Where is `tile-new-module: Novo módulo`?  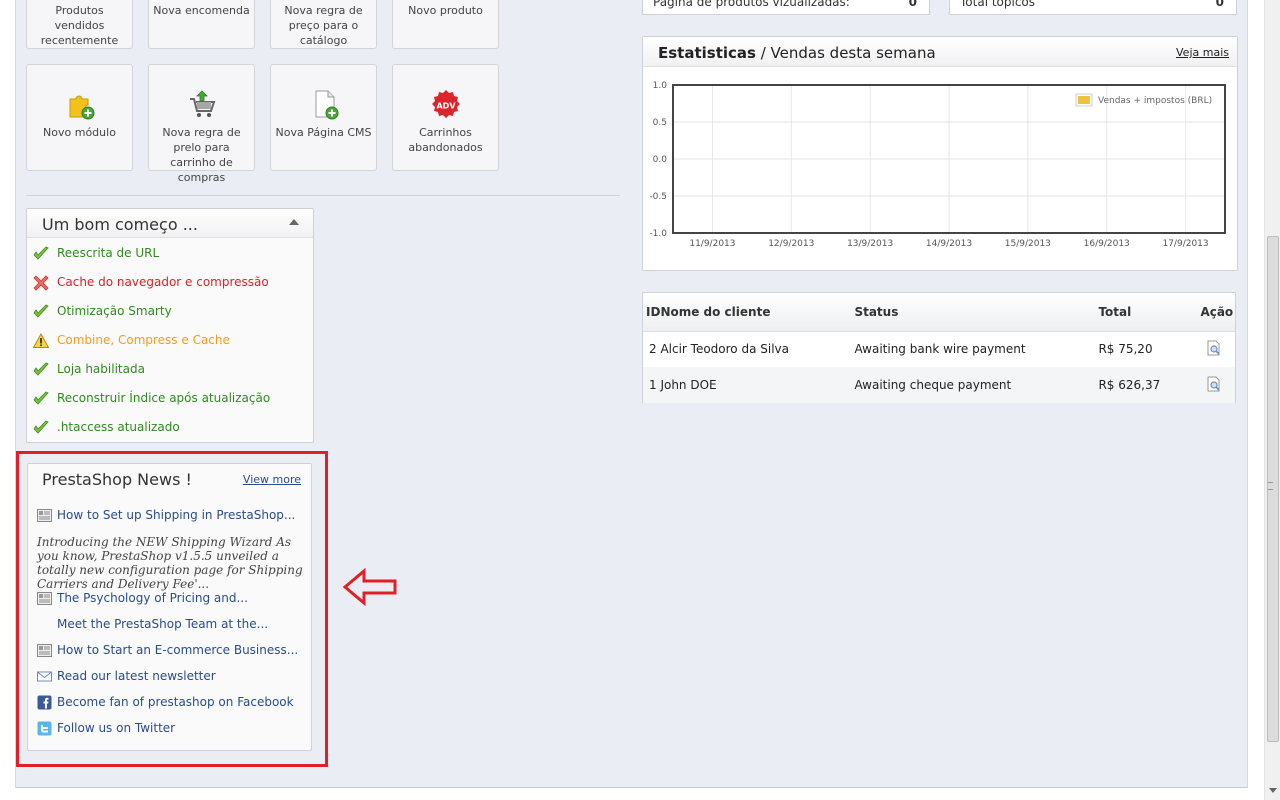 tile-new-module: Novo módulo is located at coordinates (79, 117).